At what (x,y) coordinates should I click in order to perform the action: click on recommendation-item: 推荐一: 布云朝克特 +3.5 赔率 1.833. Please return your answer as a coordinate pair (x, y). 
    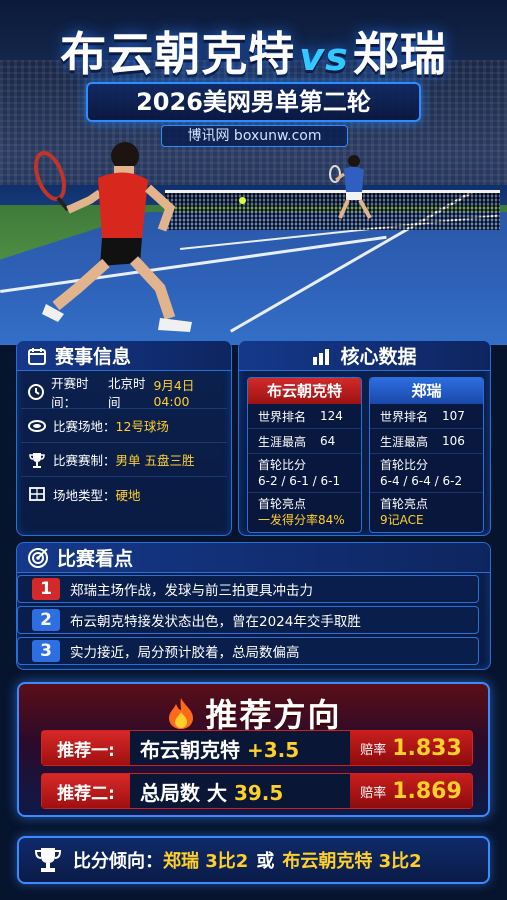
    Looking at the image, I should click on (257, 748).